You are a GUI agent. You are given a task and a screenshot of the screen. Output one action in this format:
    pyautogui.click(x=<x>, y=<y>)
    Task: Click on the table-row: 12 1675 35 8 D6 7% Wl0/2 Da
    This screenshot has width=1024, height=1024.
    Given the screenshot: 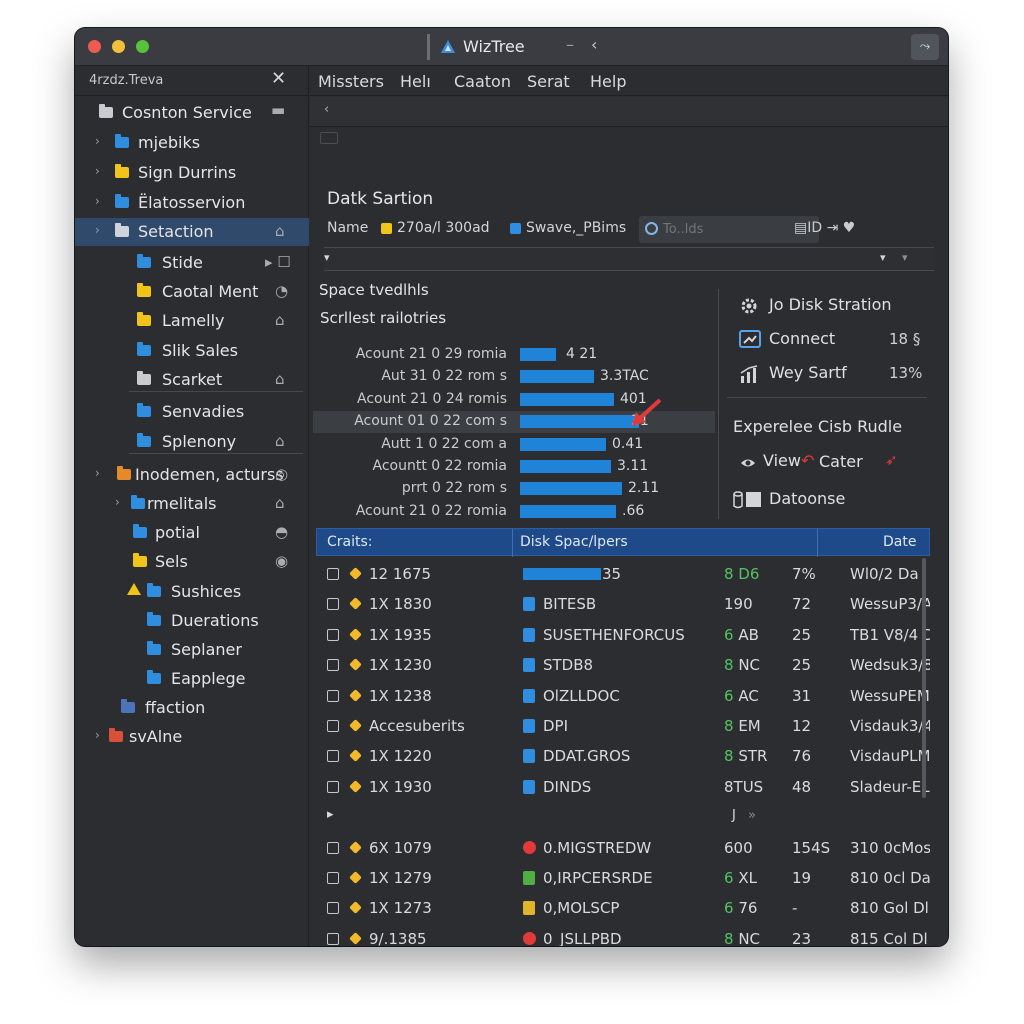 What is the action you would take?
    pyautogui.click(x=623, y=574)
    